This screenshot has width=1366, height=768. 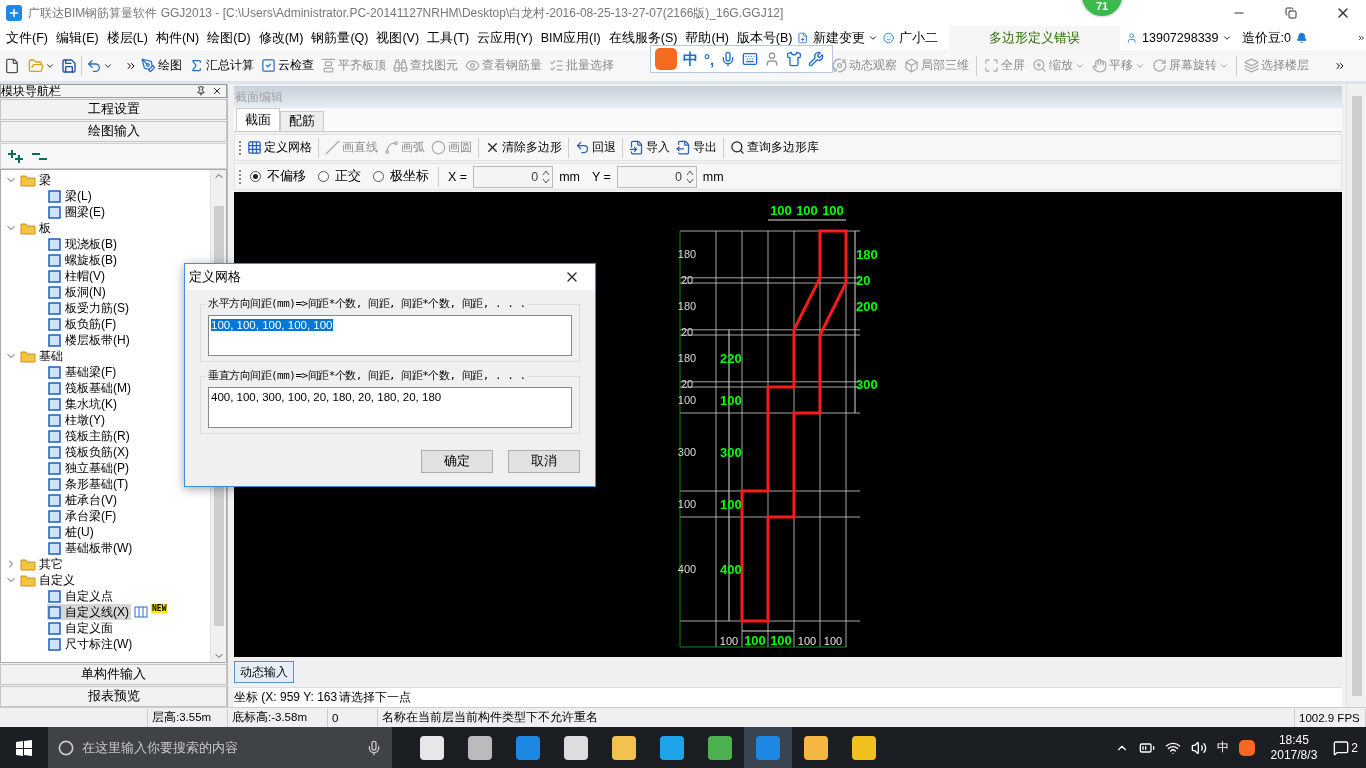 I want to click on coordinate-label: X =, so click(x=458, y=176).